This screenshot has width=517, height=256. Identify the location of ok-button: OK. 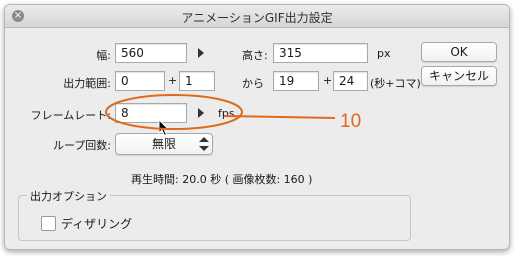
(459, 52).